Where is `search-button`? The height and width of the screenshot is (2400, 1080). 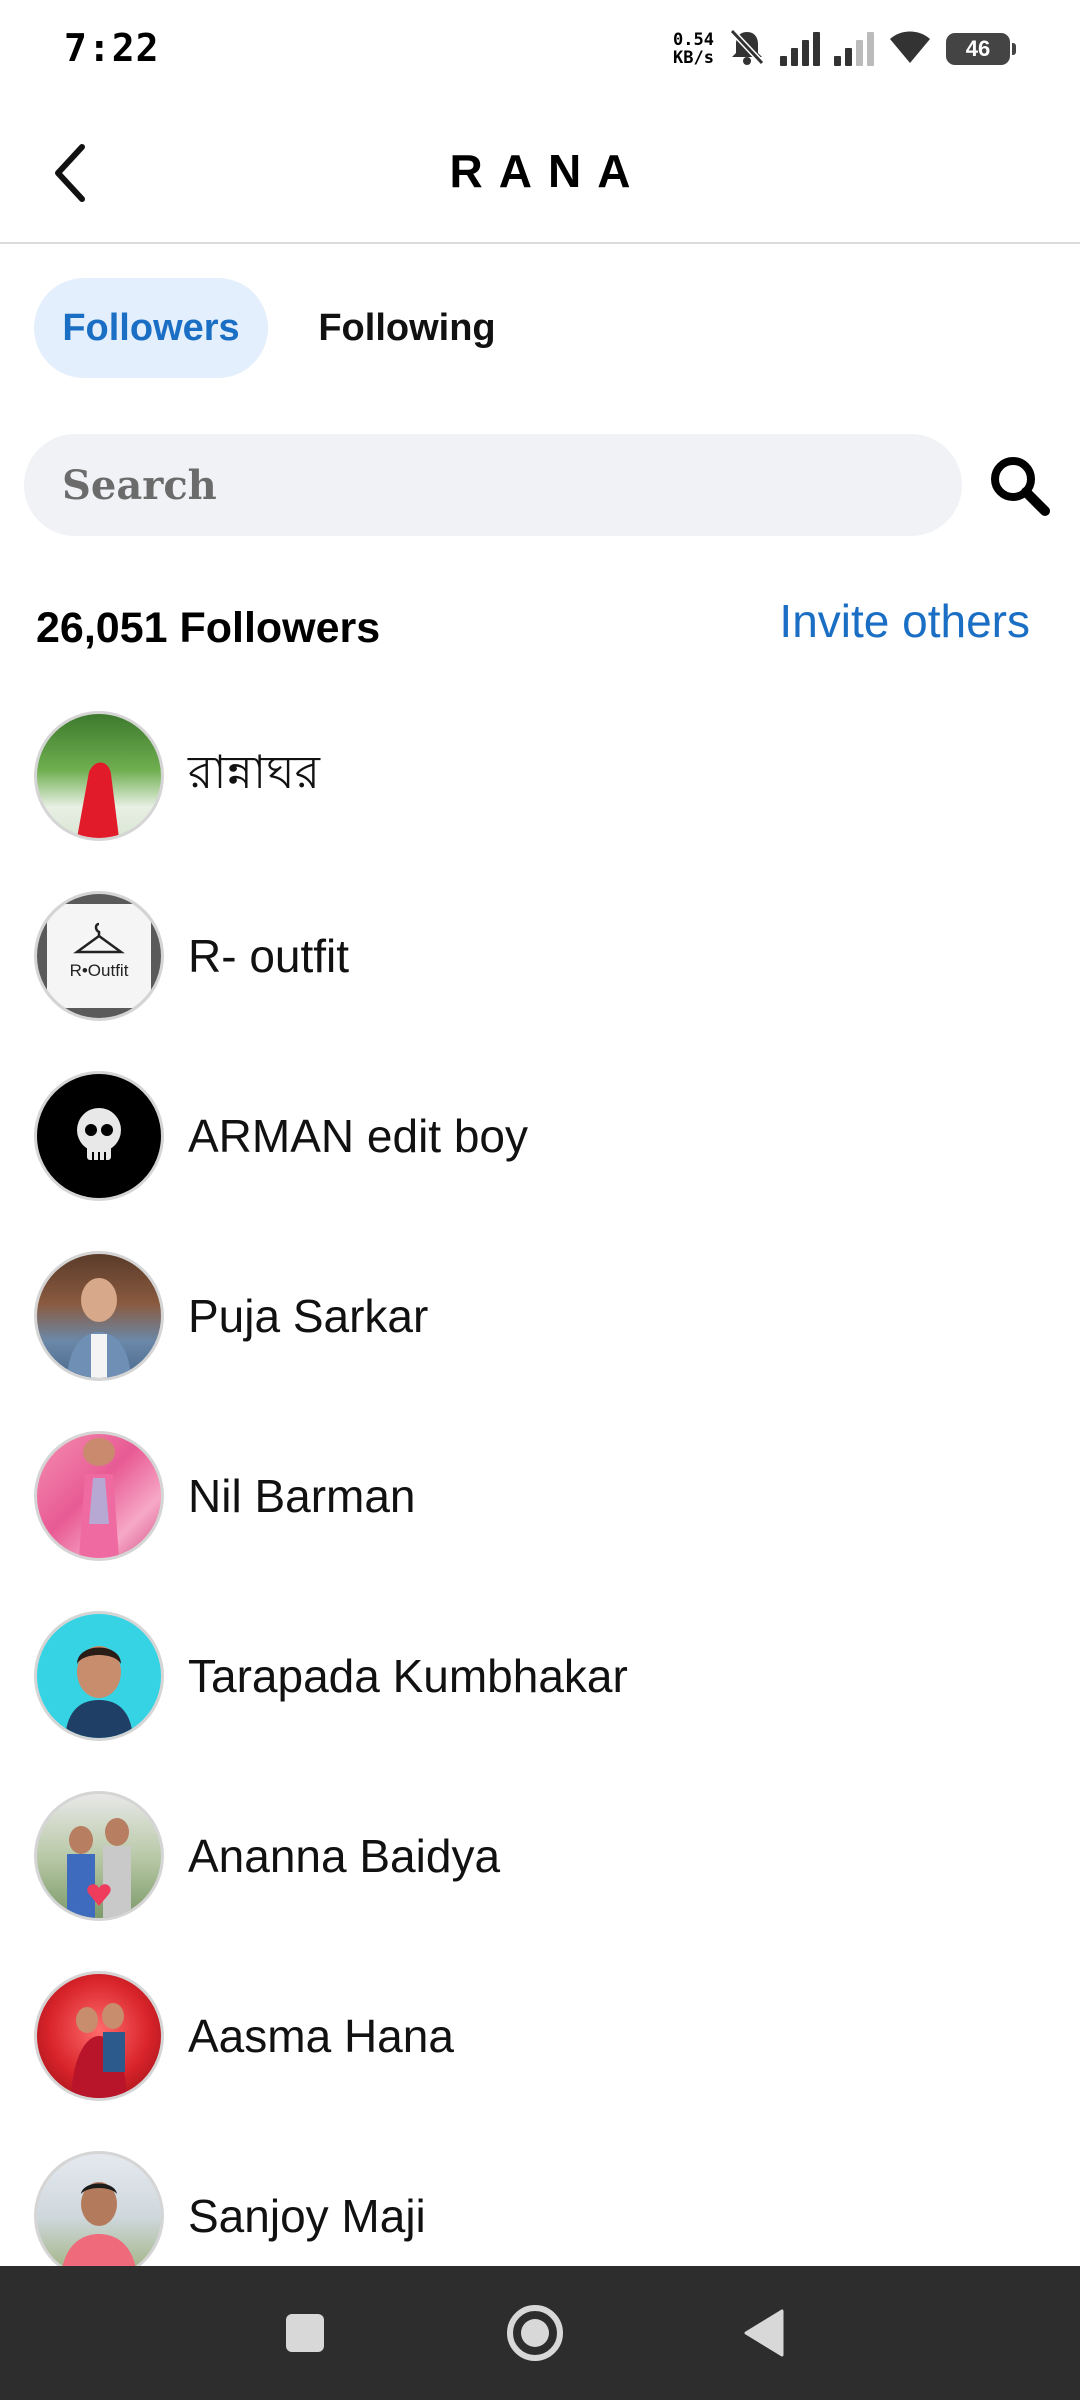 search-button is located at coordinates (1019, 485).